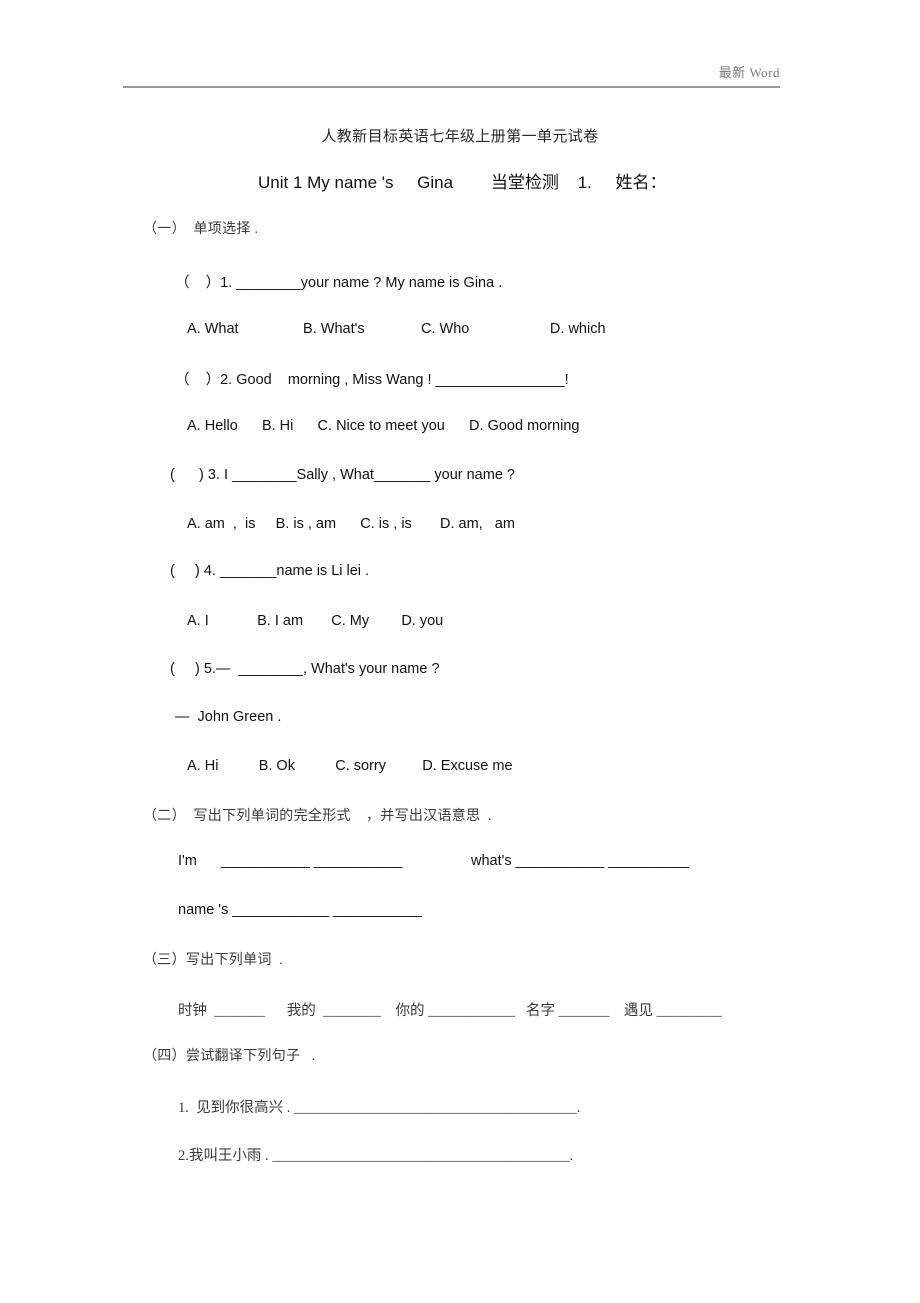  I want to click on page-title: 人教新目标英语七年级上册第一单元试卷, so click(460, 137).